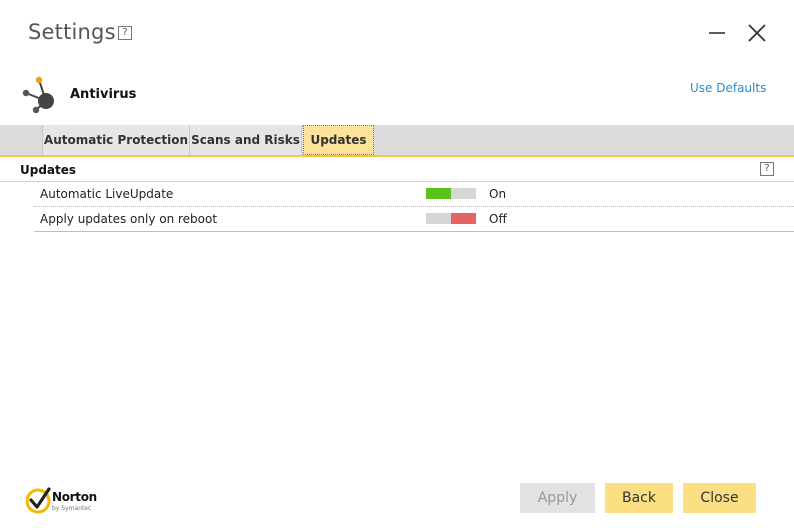 This screenshot has width=794, height=530. I want to click on toggle-state: On, so click(498, 194).